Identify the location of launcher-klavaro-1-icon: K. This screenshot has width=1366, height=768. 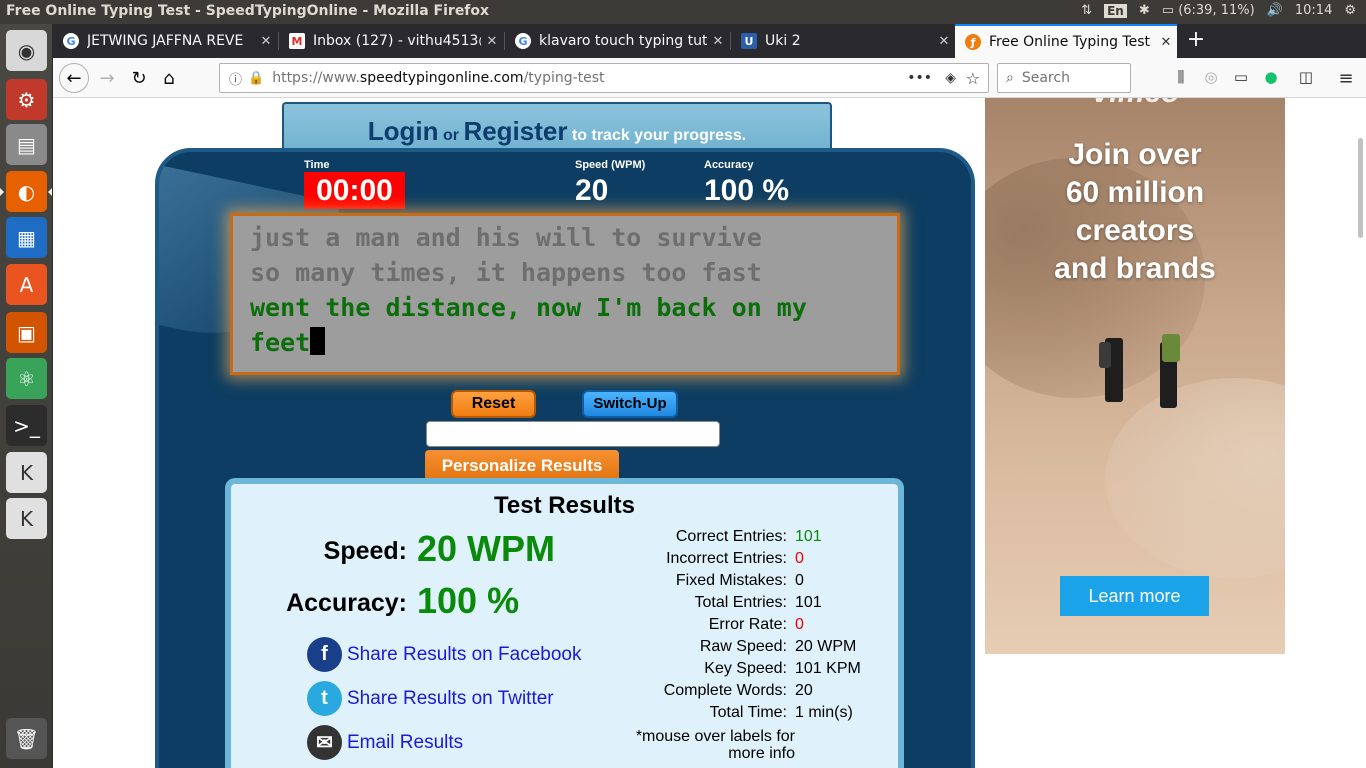
(26, 472).